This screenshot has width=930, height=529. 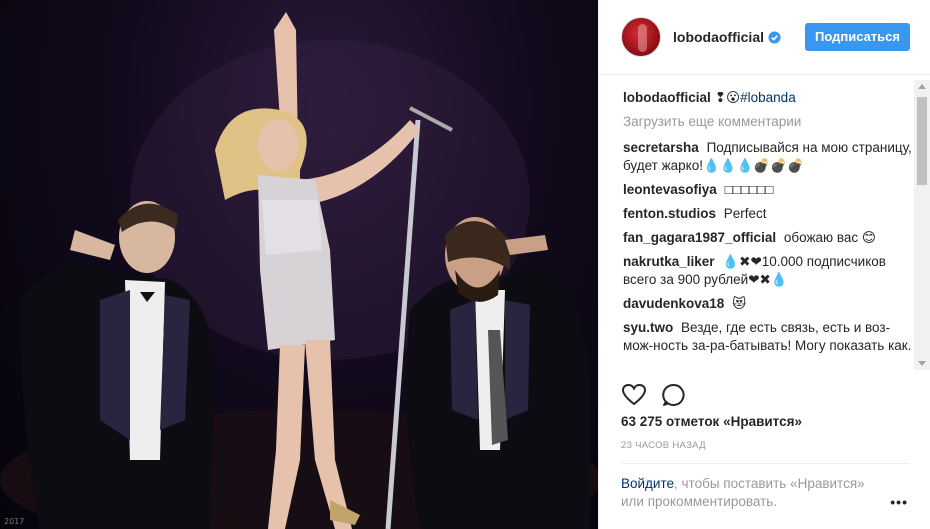 I want to click on more-options-icon: •••, so click(x=899, y=502).